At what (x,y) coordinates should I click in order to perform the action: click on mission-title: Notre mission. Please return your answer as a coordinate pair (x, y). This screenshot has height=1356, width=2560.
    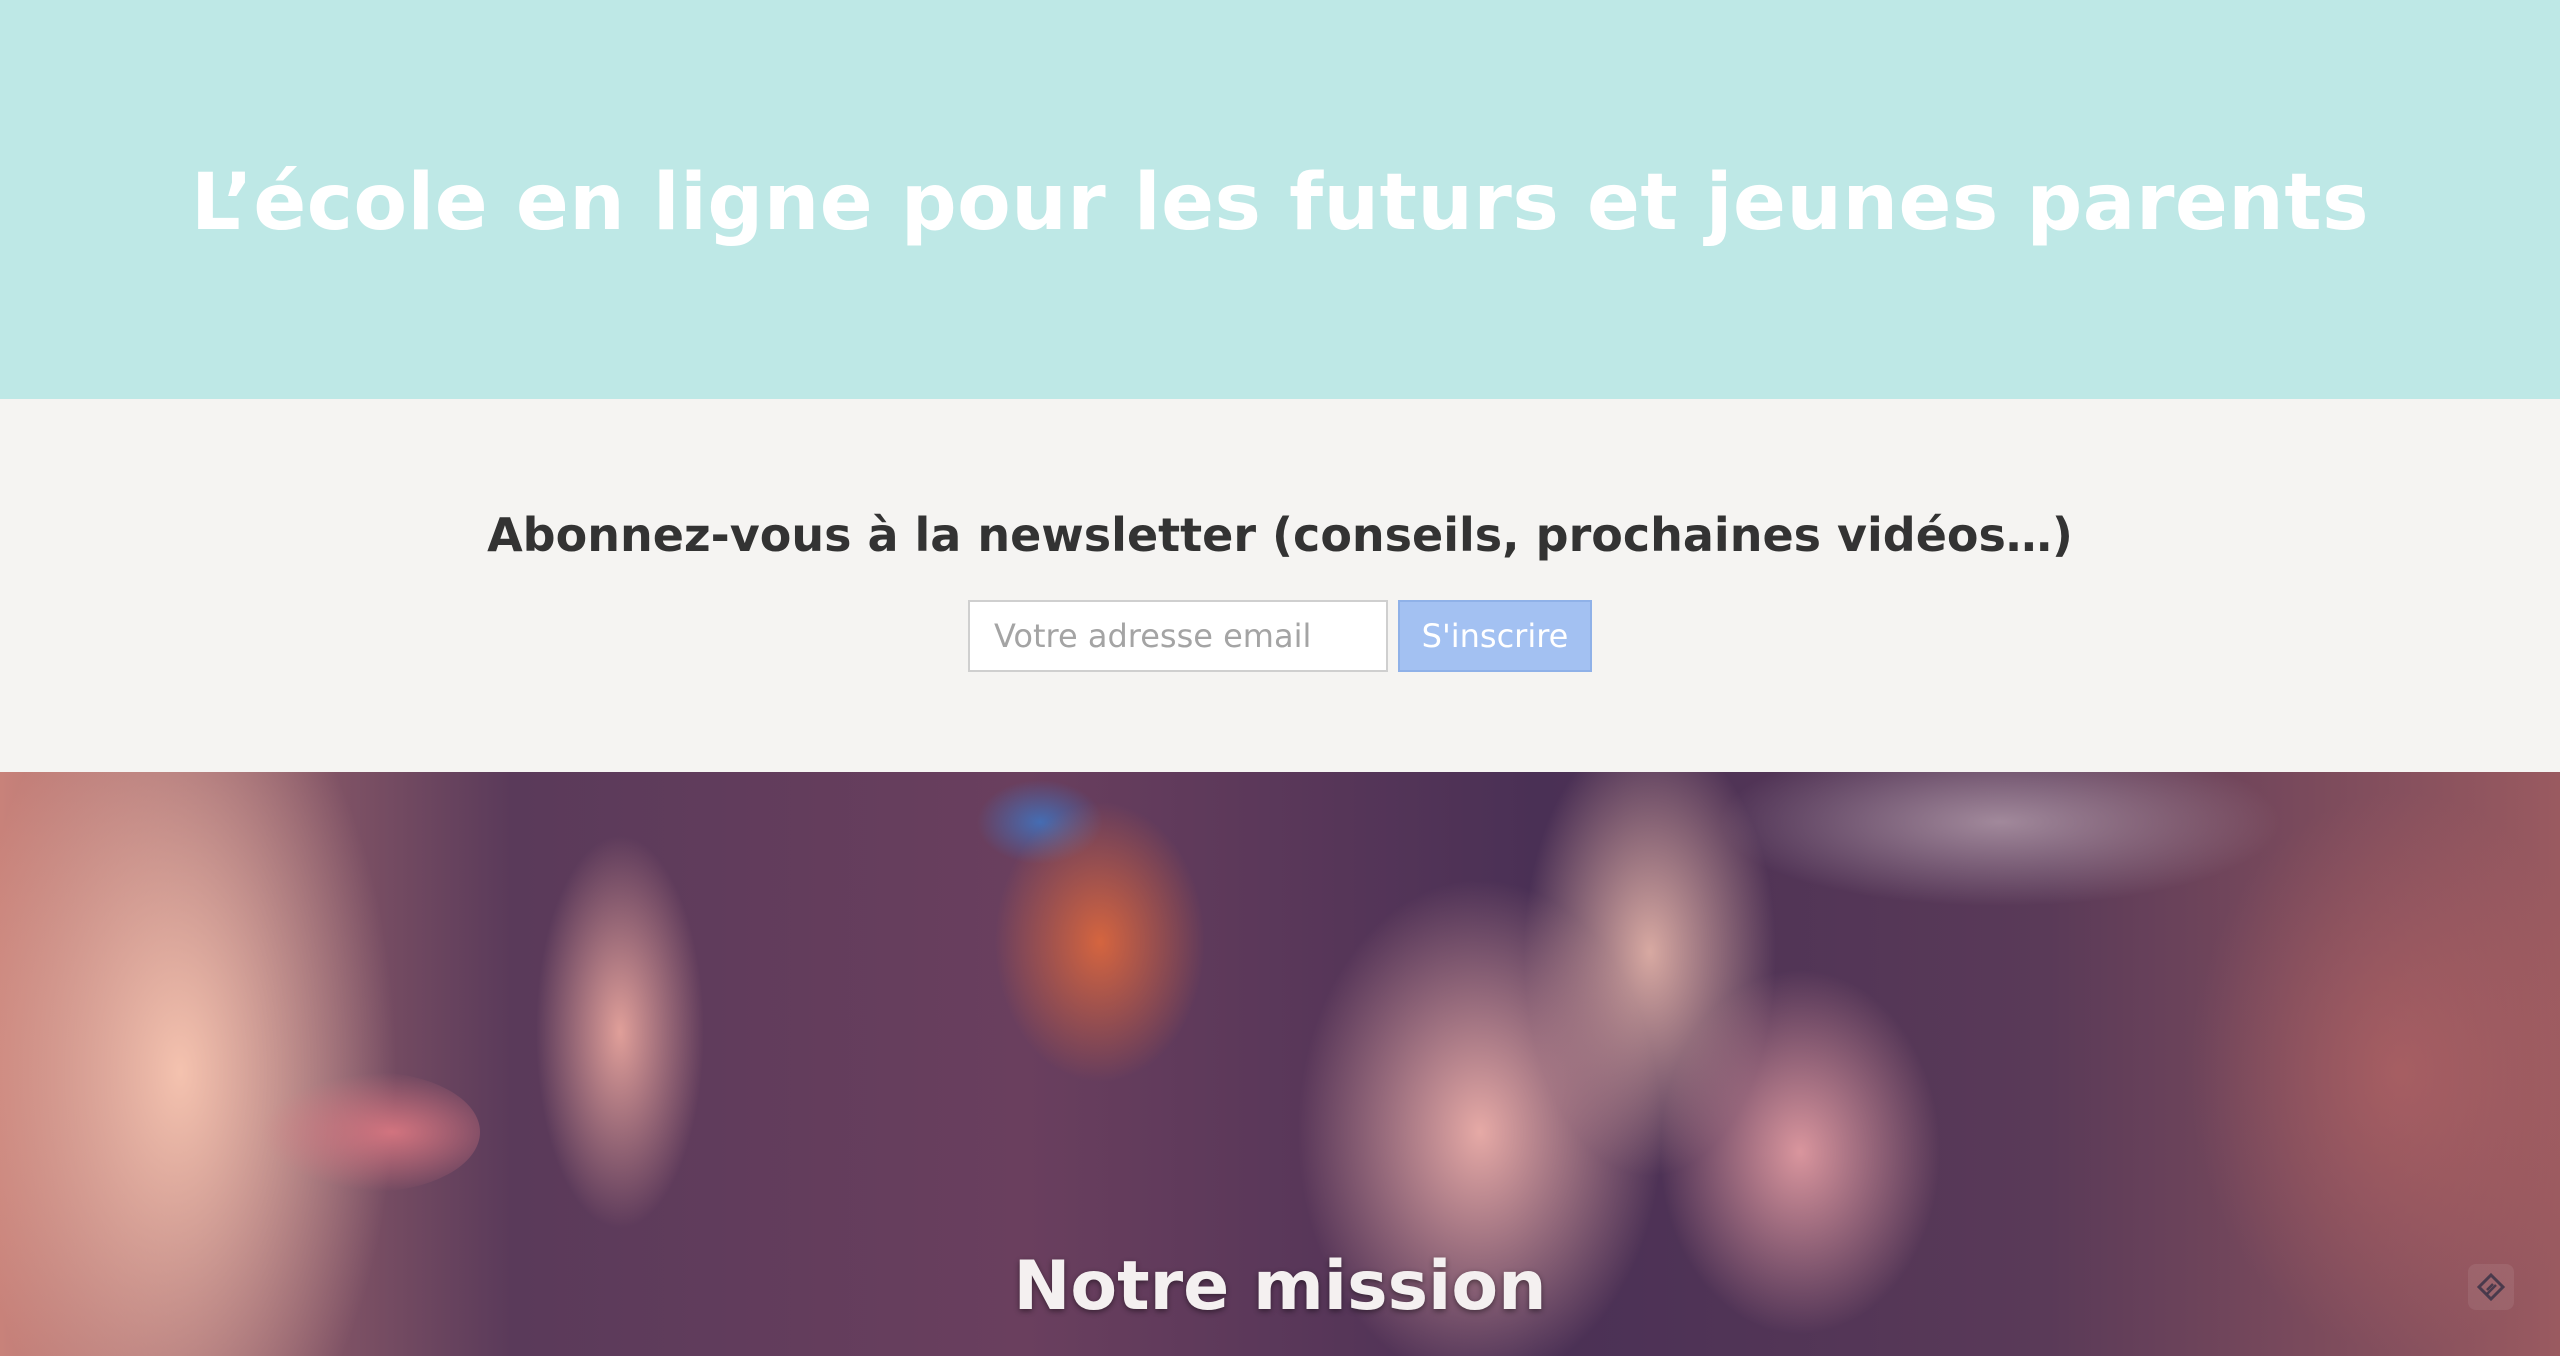
    Looking at the image, I should click on (1280, 1286).